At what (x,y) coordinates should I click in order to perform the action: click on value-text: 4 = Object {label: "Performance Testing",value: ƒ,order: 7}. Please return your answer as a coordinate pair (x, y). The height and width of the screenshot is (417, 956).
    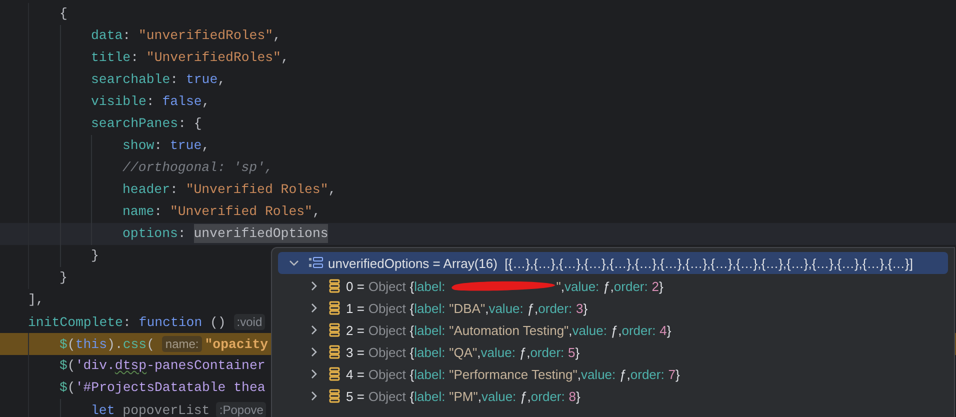
    Looking at the image, I should click on (513, 374).